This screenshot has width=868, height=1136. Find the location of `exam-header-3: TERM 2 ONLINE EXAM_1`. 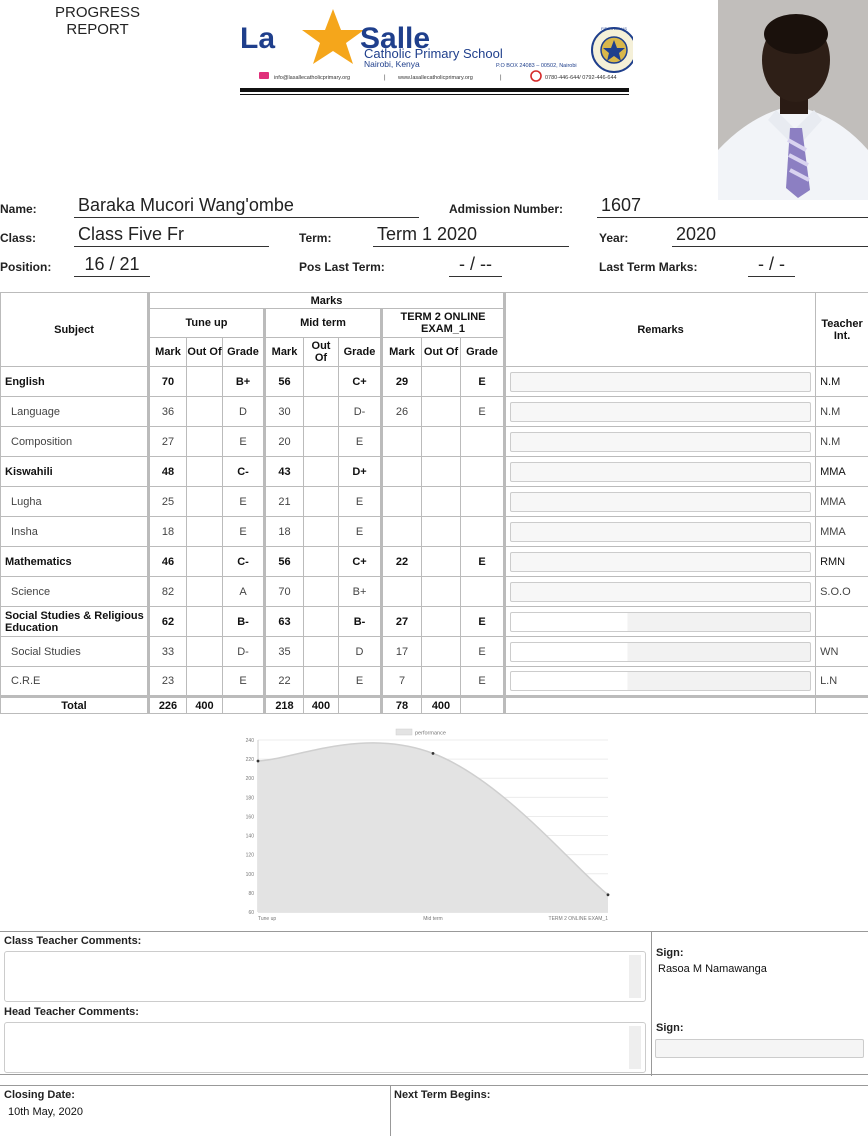

exam-header-3: TERM 2 ONLINE EXAM_1 is located at coordinates (443, 323).